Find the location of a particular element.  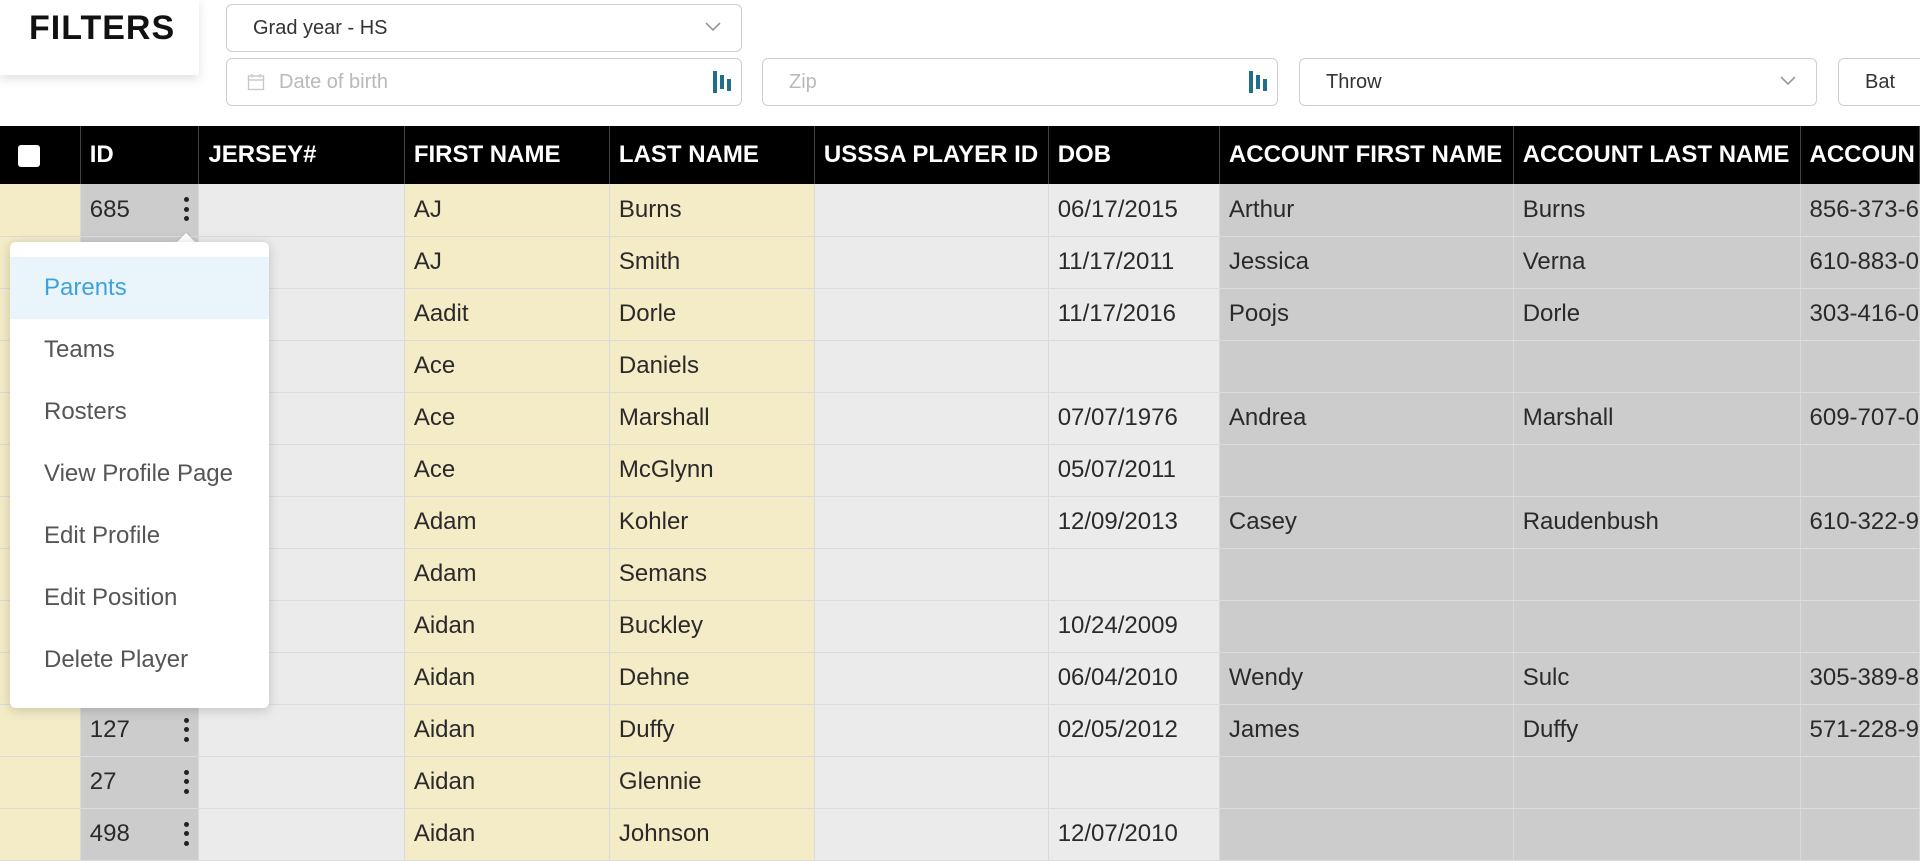

last-name-cell-text: Dorle is located at coordinates (647, 313).